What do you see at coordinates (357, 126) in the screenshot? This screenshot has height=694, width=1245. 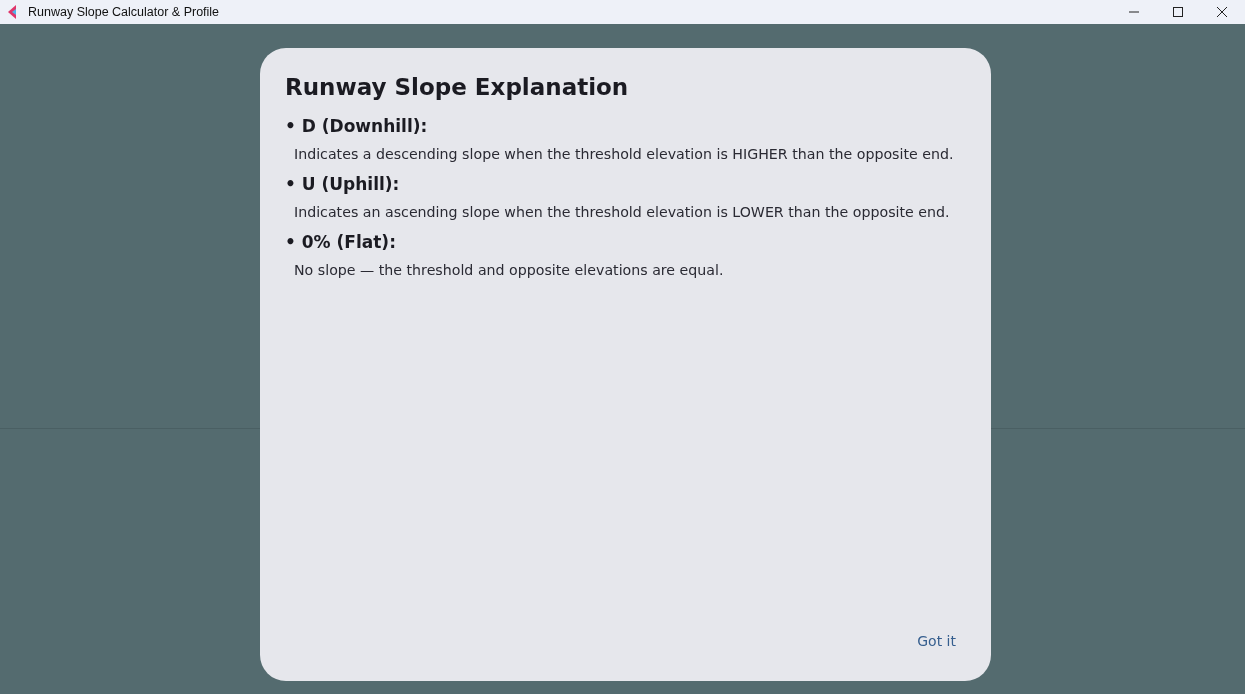 I see `term-heading: • D (Downhill):` at bounding box center [357, 126].